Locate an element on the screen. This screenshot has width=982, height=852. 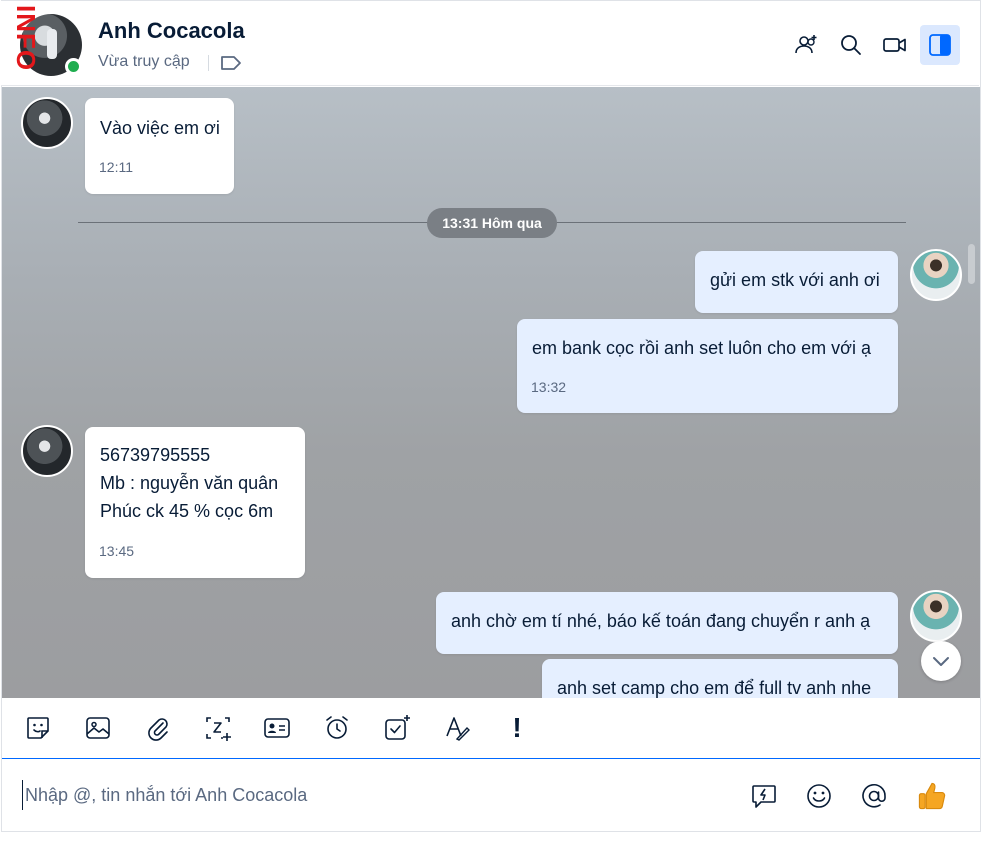
chevron-down-icon is located at coordinates (941, 661).